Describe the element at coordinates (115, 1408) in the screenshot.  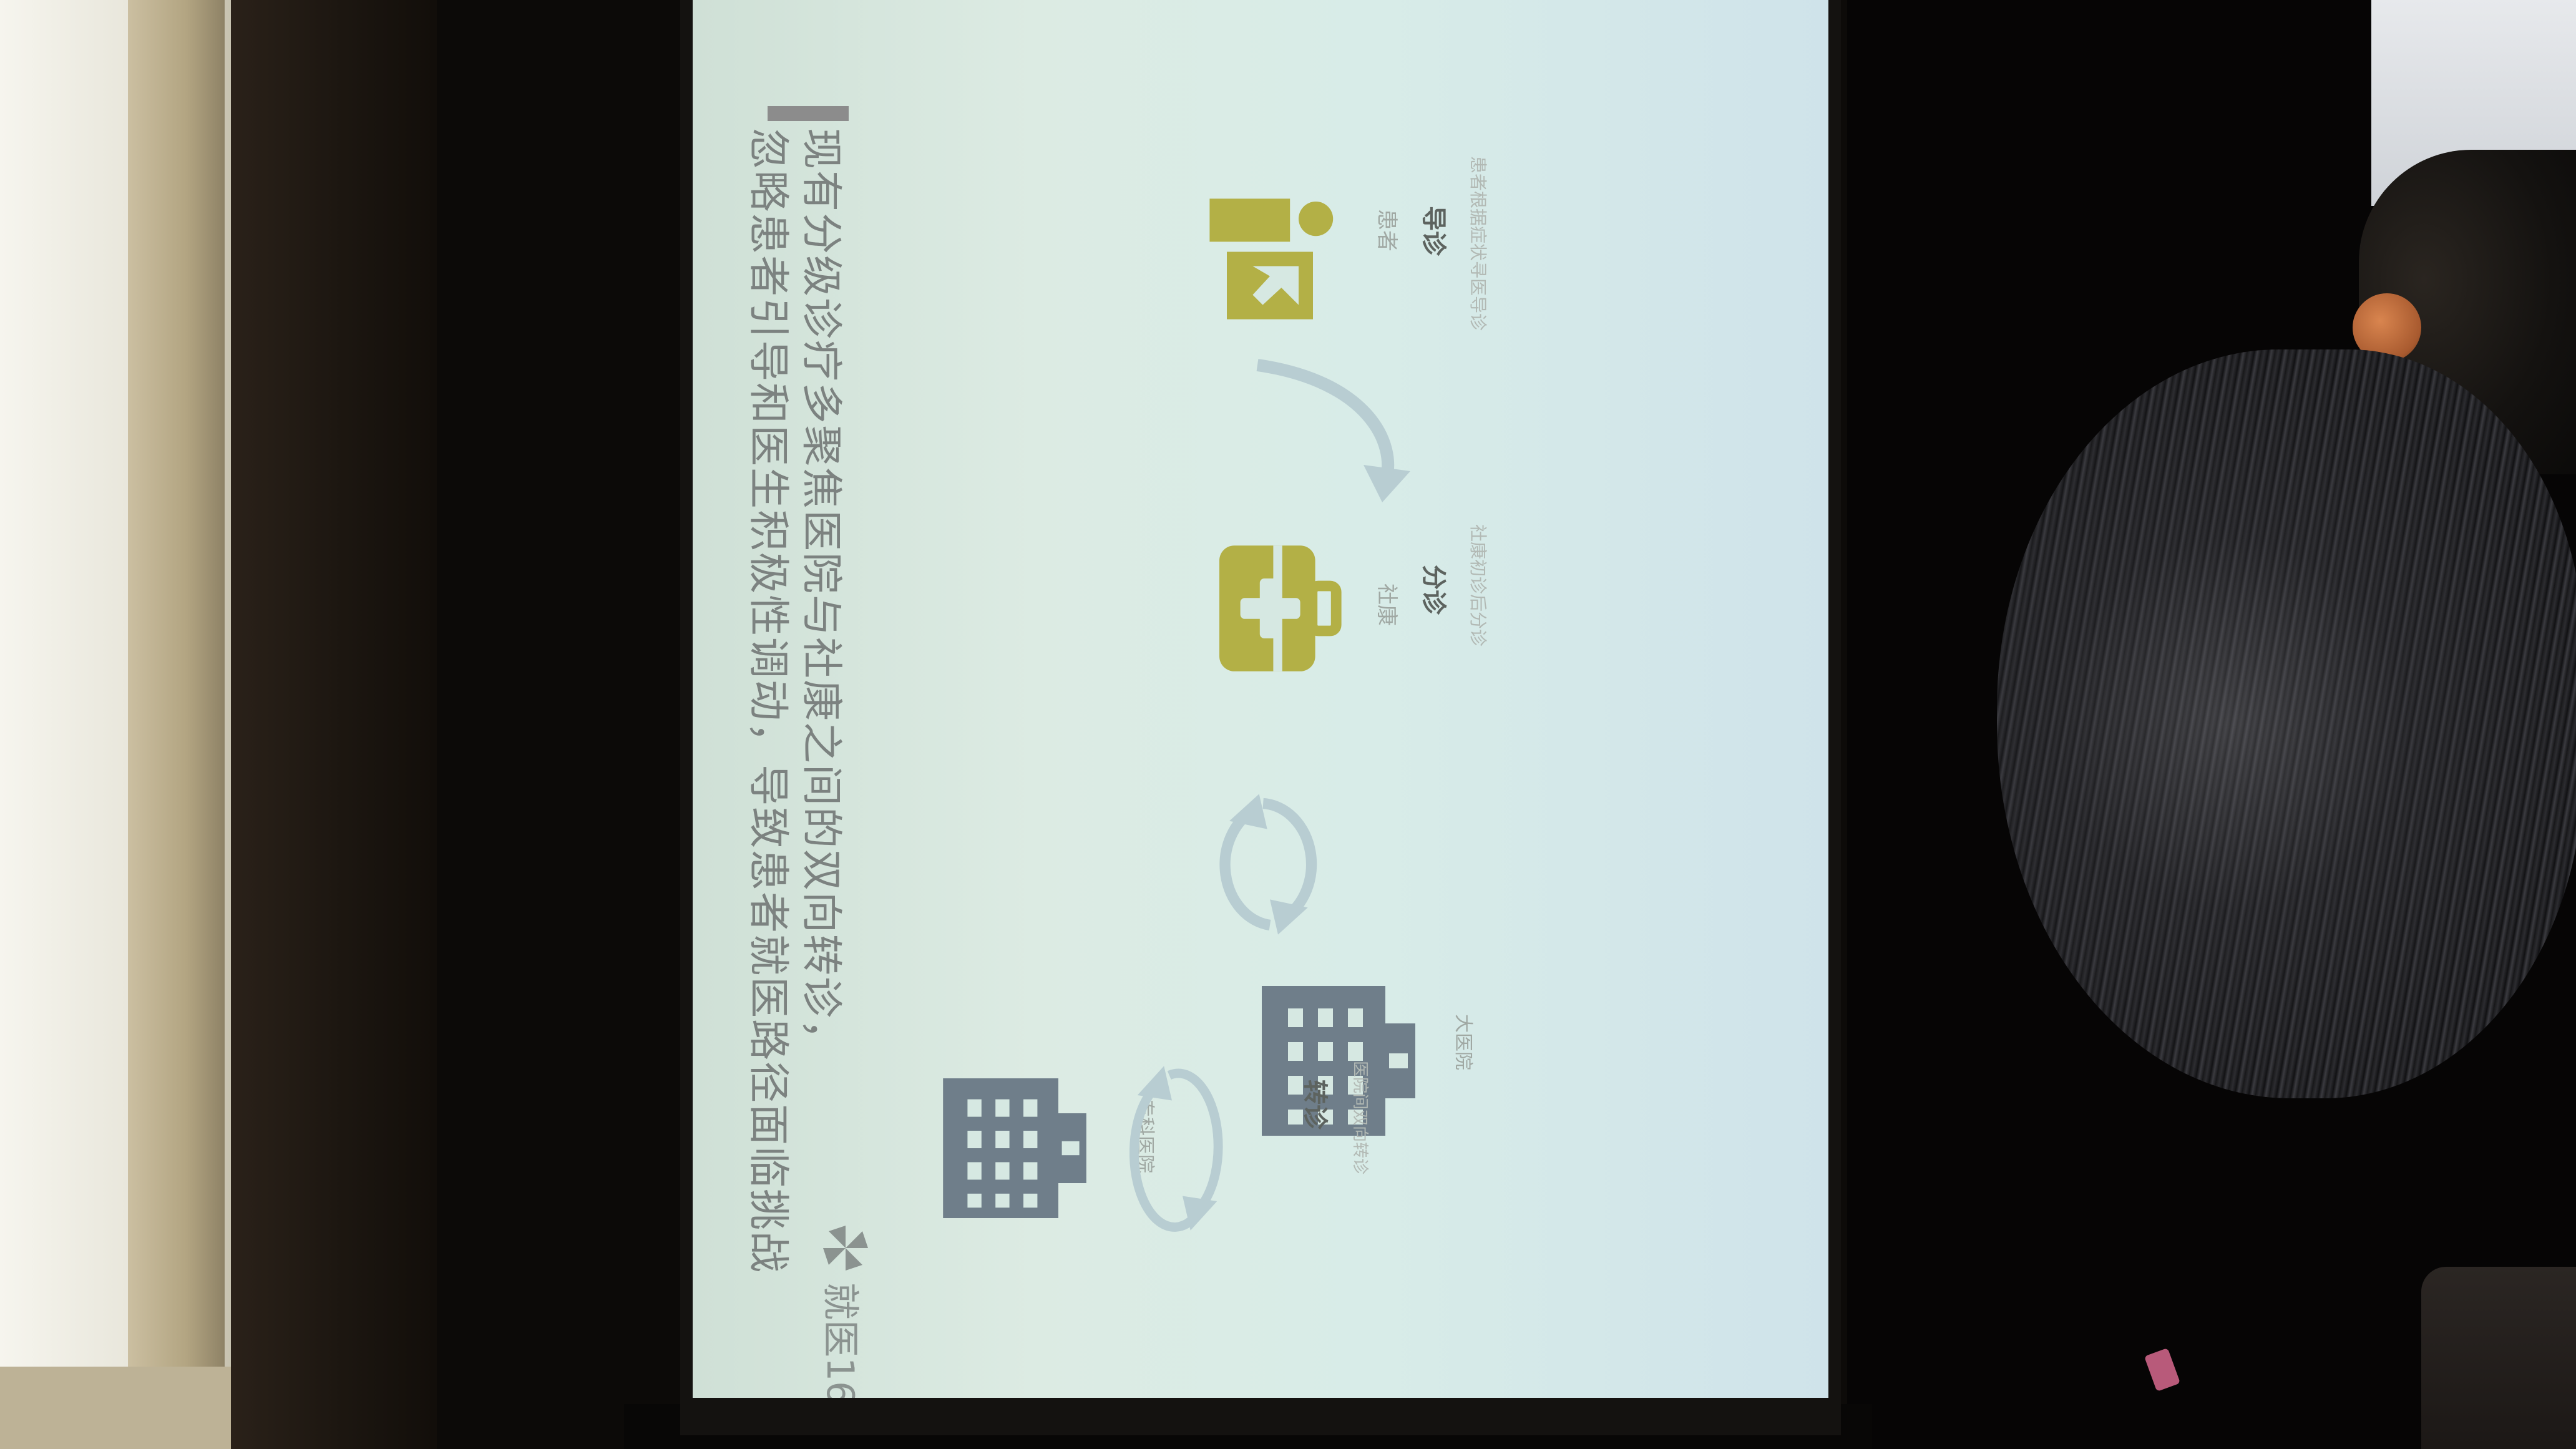
I see `window-sill` at that location.